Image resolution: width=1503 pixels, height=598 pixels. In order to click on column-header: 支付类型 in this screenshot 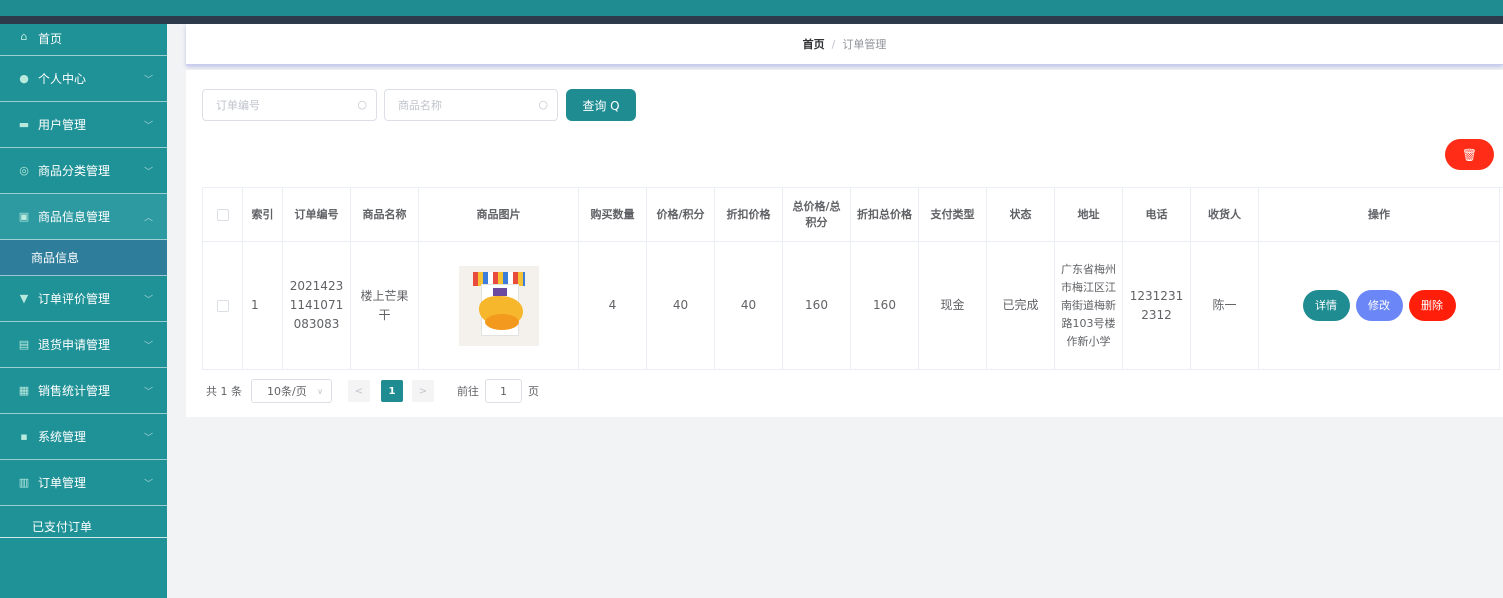, I will do `click(953, 215)`.